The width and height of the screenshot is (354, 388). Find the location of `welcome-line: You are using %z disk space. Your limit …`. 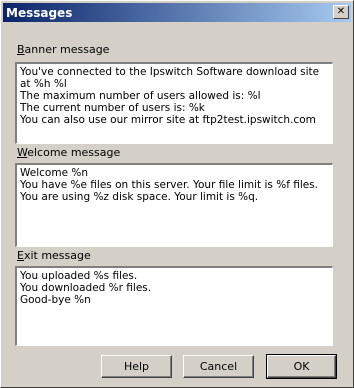

welcome-line: You are using %z disk space. Your limit … is located at coordinates (139, 197).